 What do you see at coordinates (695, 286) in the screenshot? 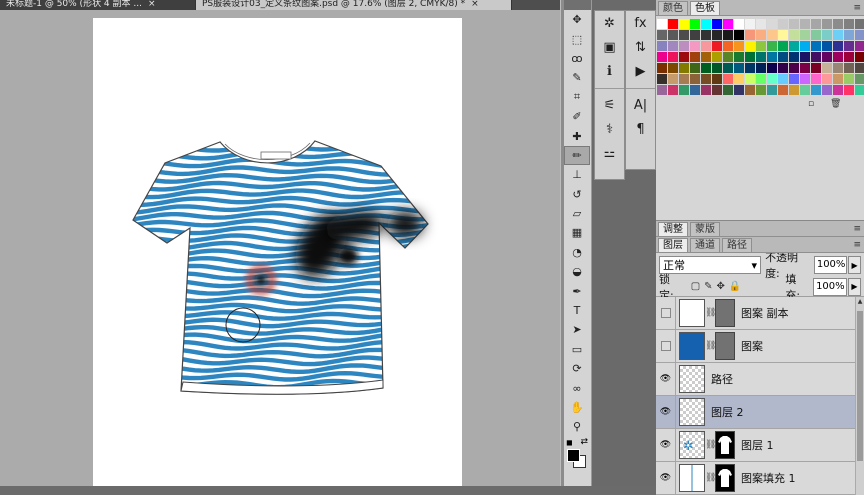
I see `lock-transparent-icon: ▢` at bounding box center [695, 286].